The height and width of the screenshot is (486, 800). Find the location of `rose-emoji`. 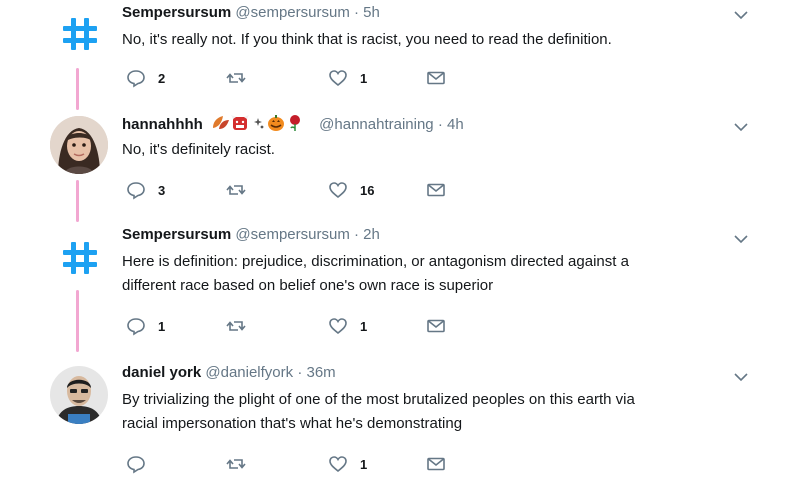

rose-emoji is located at coordinates (295, 123).